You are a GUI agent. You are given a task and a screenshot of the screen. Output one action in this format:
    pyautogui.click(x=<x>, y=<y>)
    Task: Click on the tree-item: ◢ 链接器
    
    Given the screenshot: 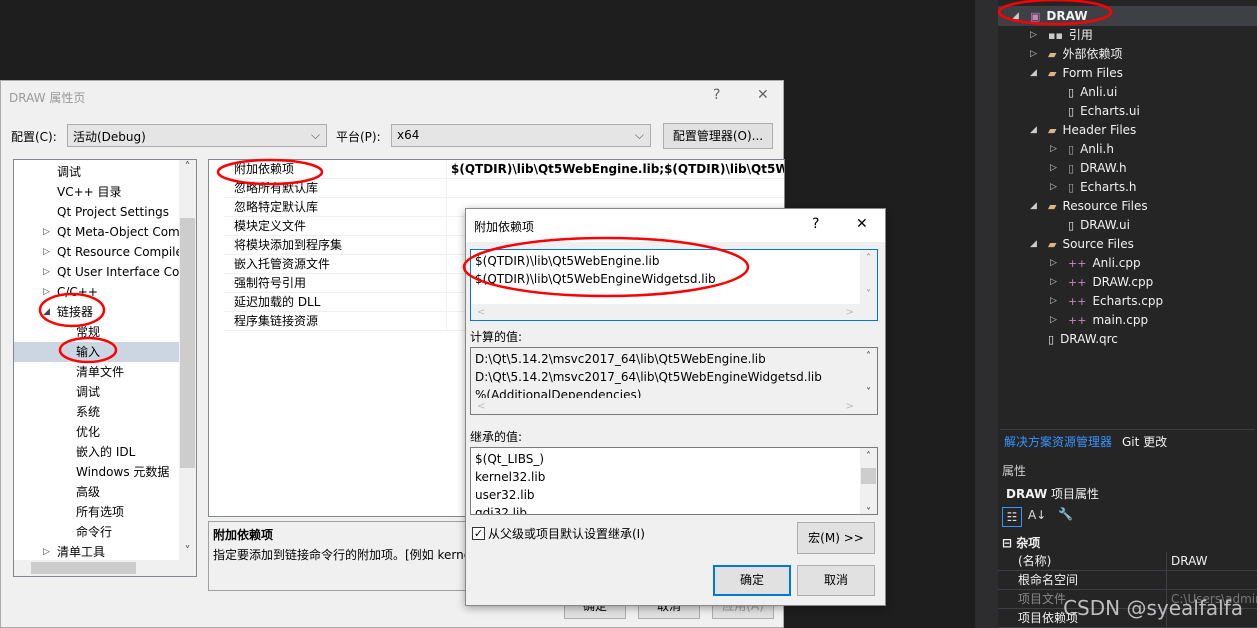 What is the action you would take?
    pyautogui.click(x=111, y=312)
    